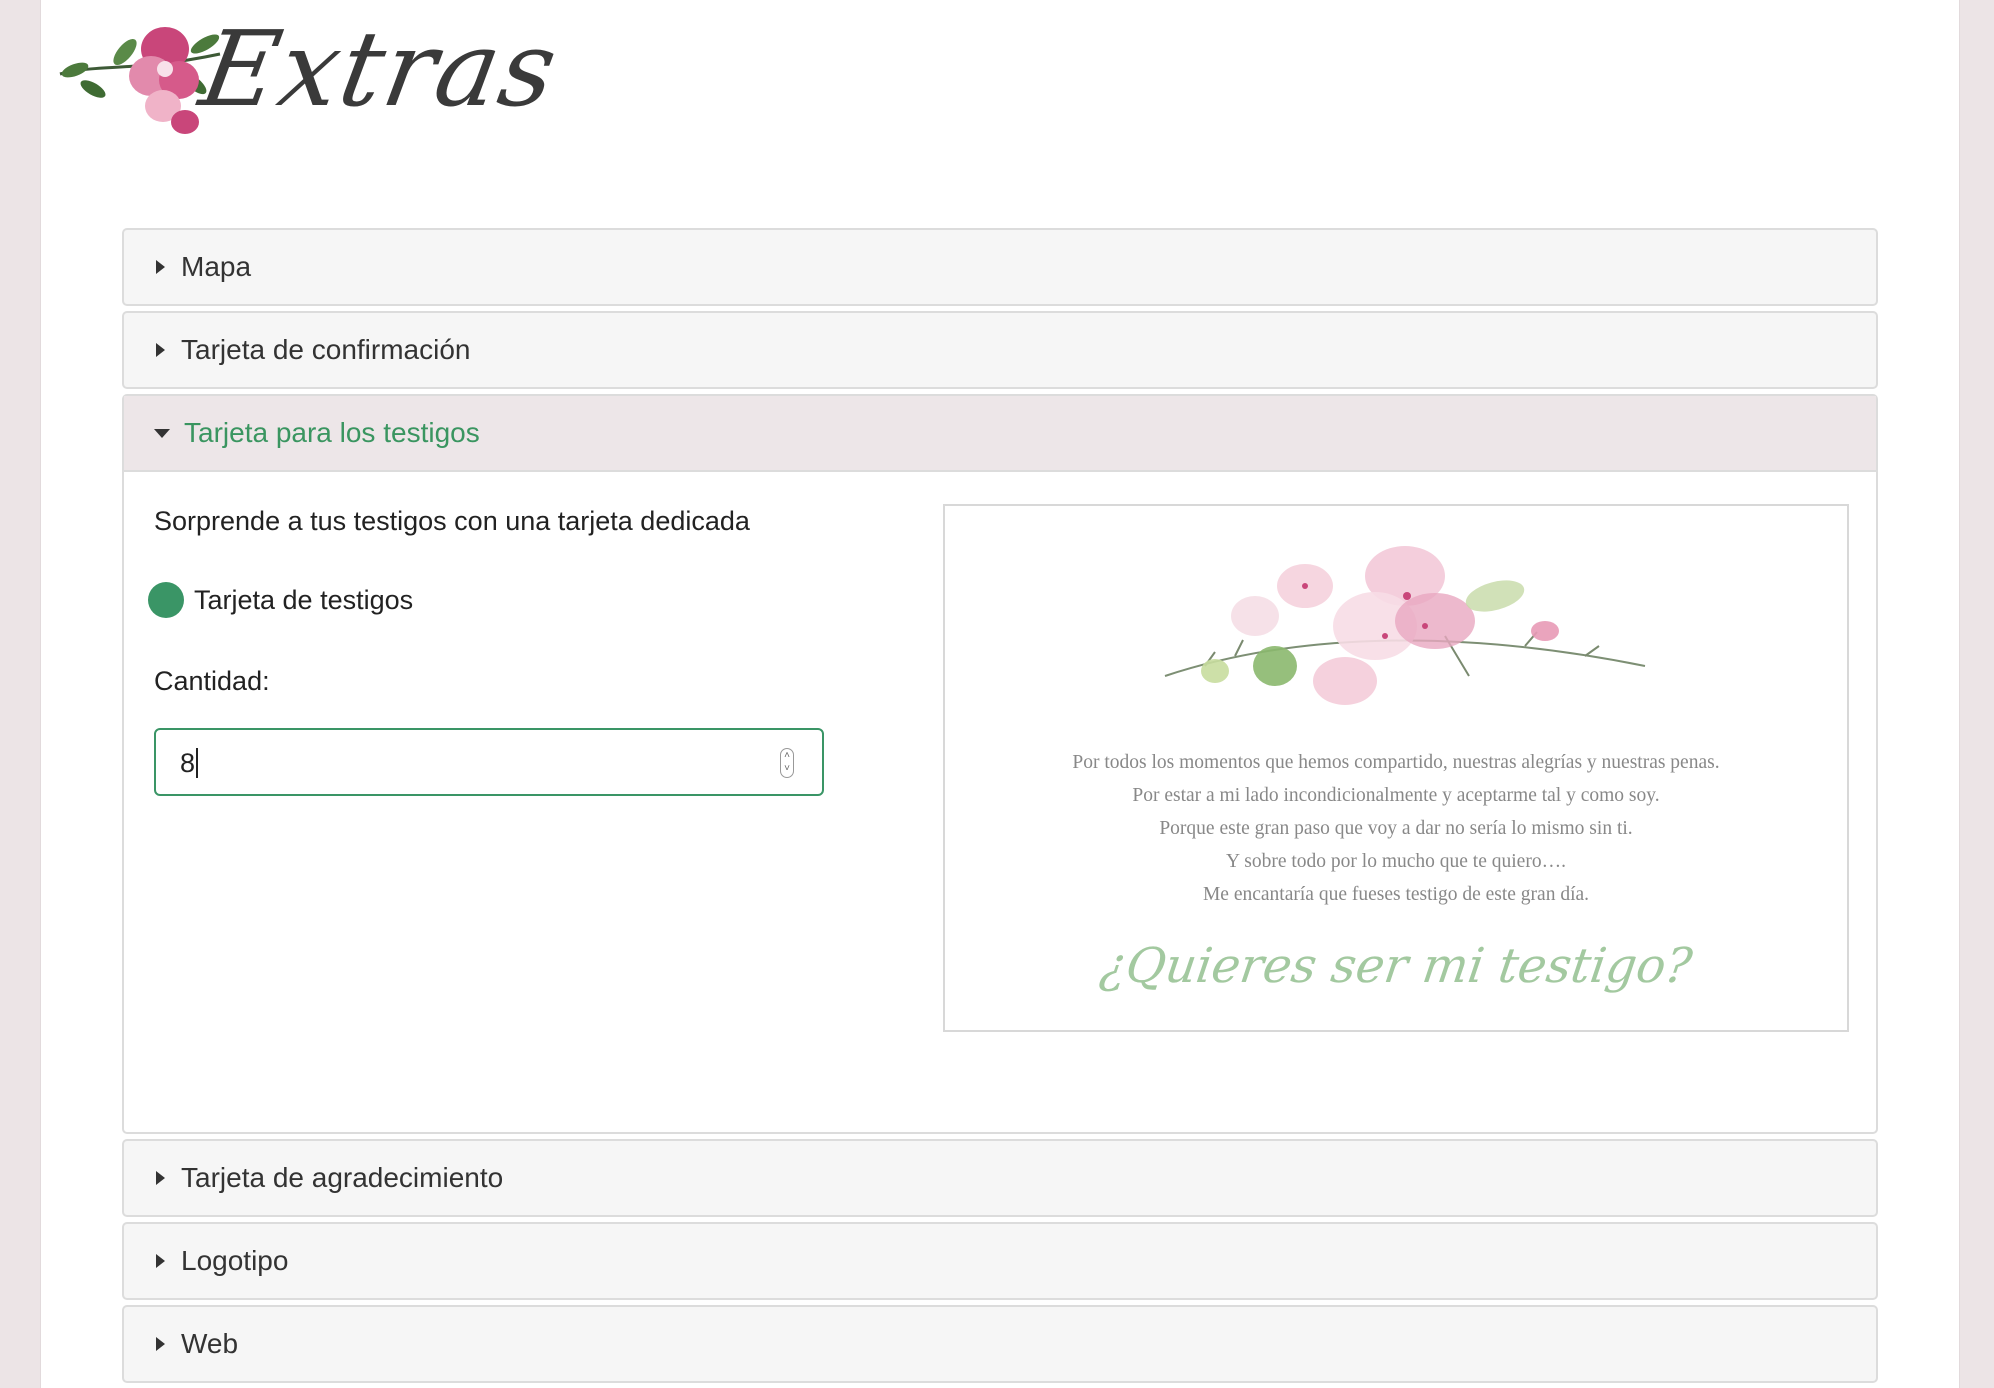  I want to click on panel-tarjeta-agradecimiento: Tarjeta de agradecimiento, so click(1000, 1178).